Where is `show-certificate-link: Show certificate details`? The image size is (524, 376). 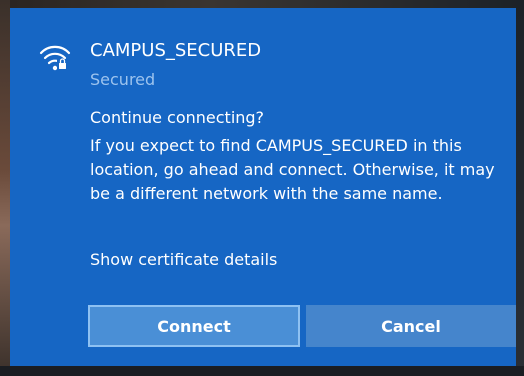
show-certificate-link: Show certificate details is located at coordinates (183, 259).